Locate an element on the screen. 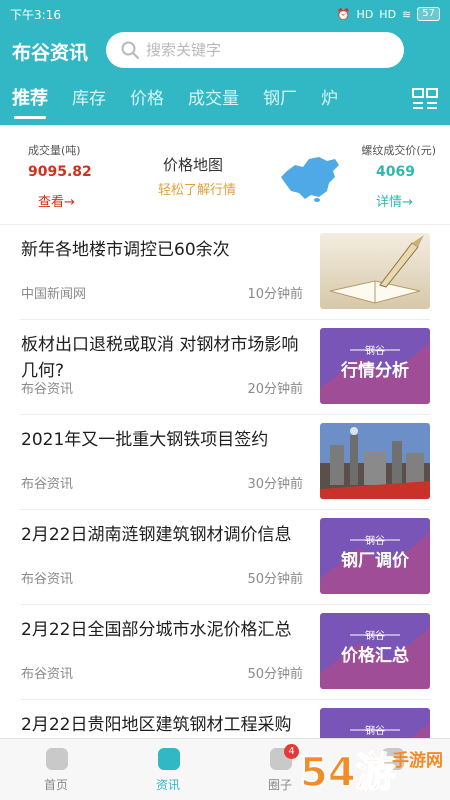  news-time: 20分钟前 is located at coordinates (275, 389).